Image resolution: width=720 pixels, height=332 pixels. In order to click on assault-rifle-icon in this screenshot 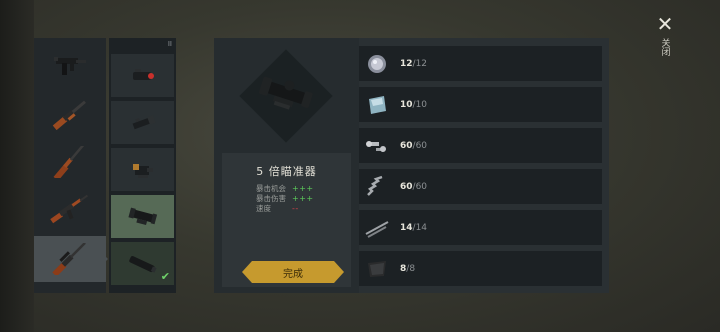, I will do `click(69, 209)`.